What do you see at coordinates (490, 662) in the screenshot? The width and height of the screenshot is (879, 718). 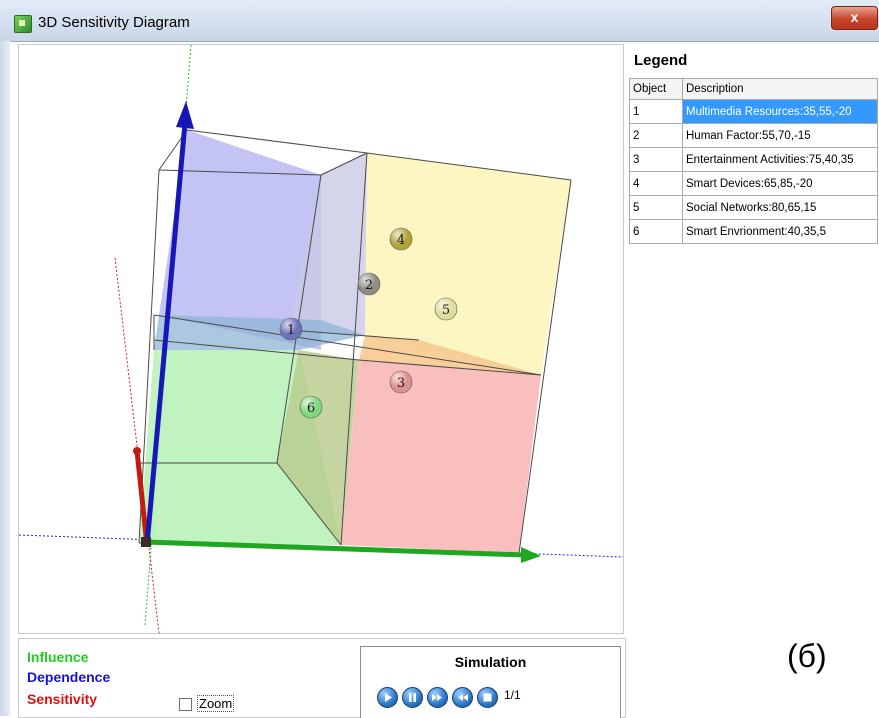 I see `simulation-title: Simulation` at bounding box center [490, 662].